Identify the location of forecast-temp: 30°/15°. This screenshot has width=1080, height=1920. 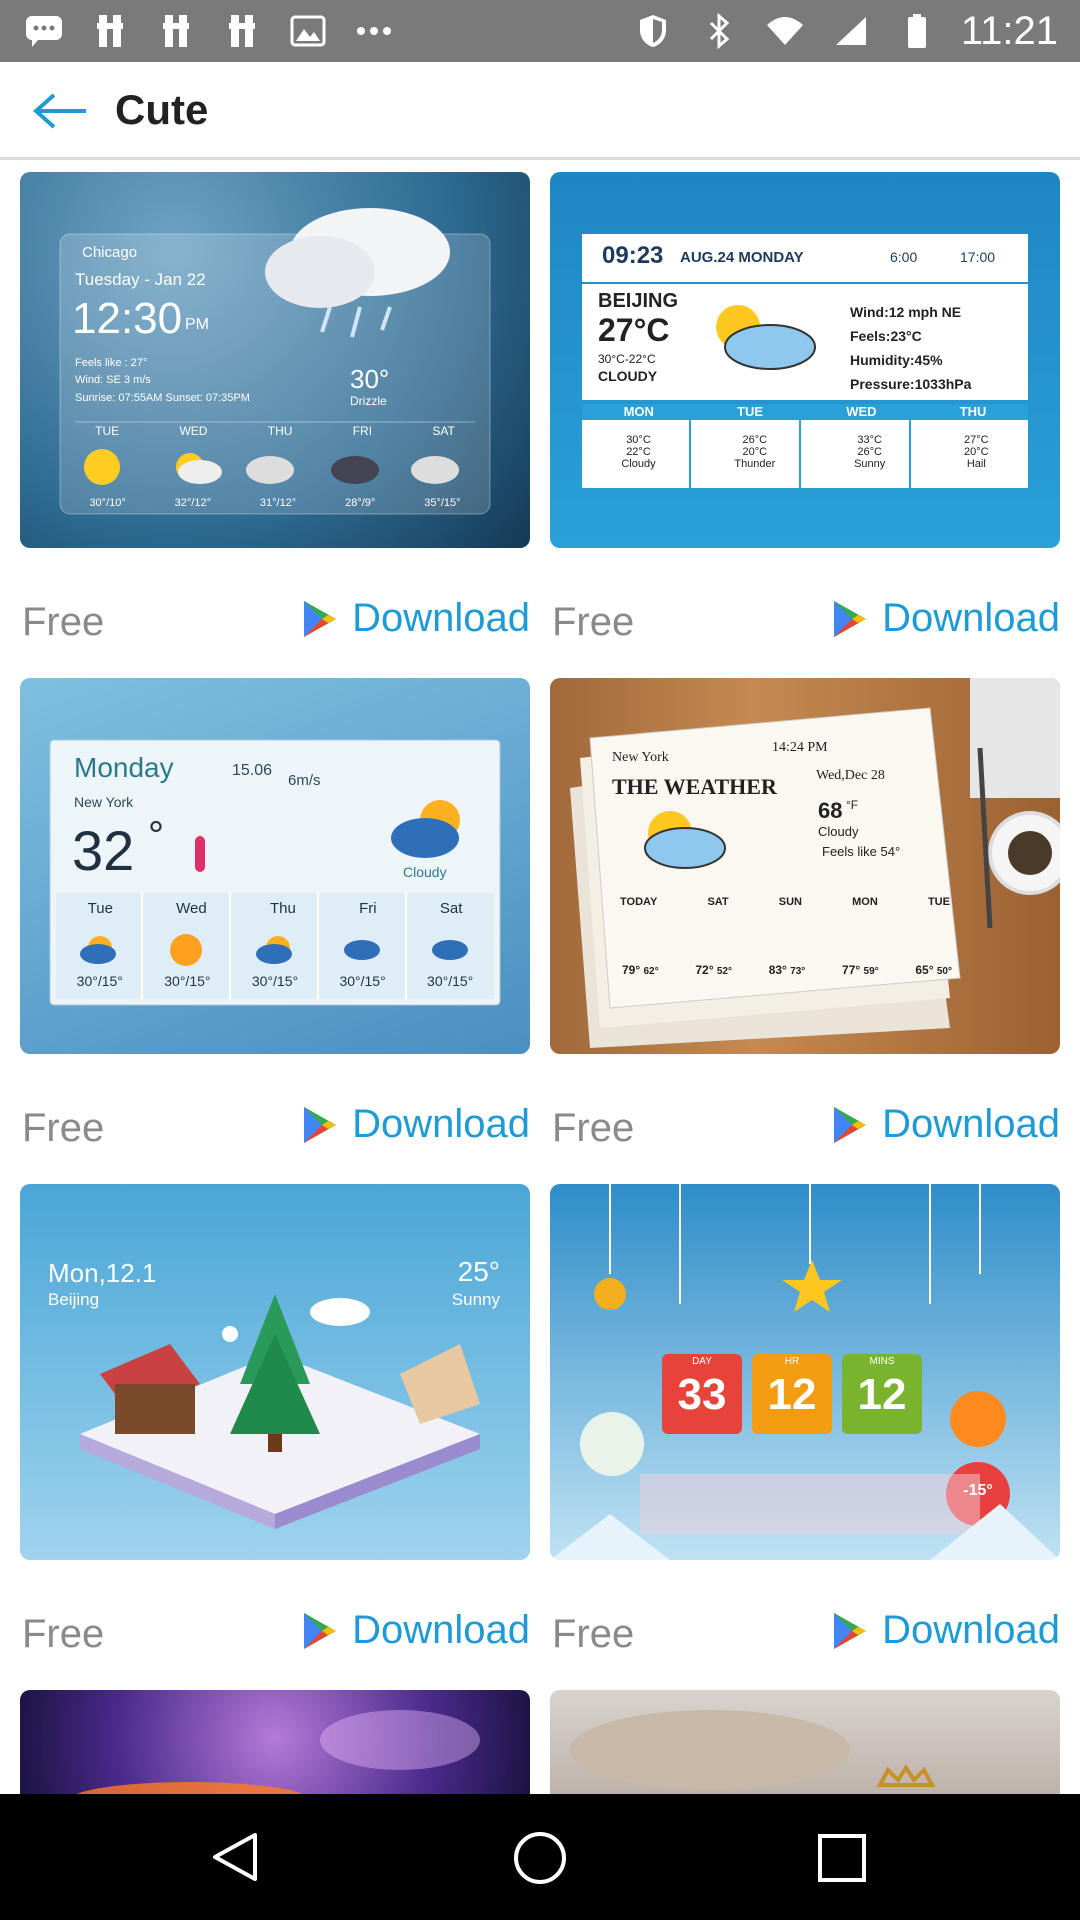
(450, 981).